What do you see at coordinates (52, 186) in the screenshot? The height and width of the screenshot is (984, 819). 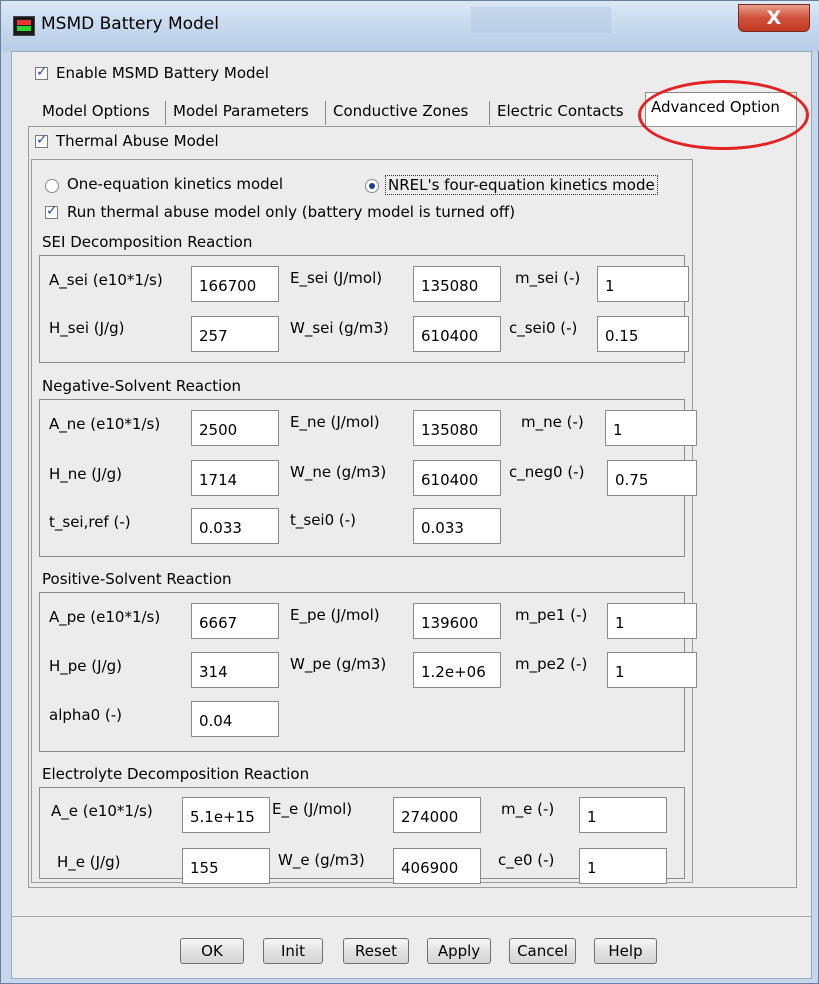 I see `one-equation-radio` at bounding box center [52, 186].